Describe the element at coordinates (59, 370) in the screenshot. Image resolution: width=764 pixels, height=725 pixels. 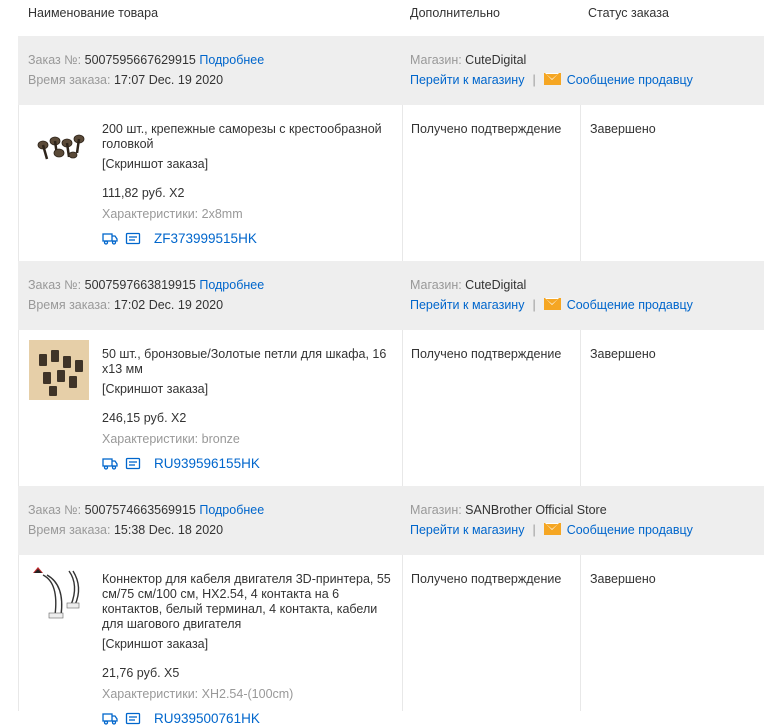
I see `hinges-thumbnail` at that location.